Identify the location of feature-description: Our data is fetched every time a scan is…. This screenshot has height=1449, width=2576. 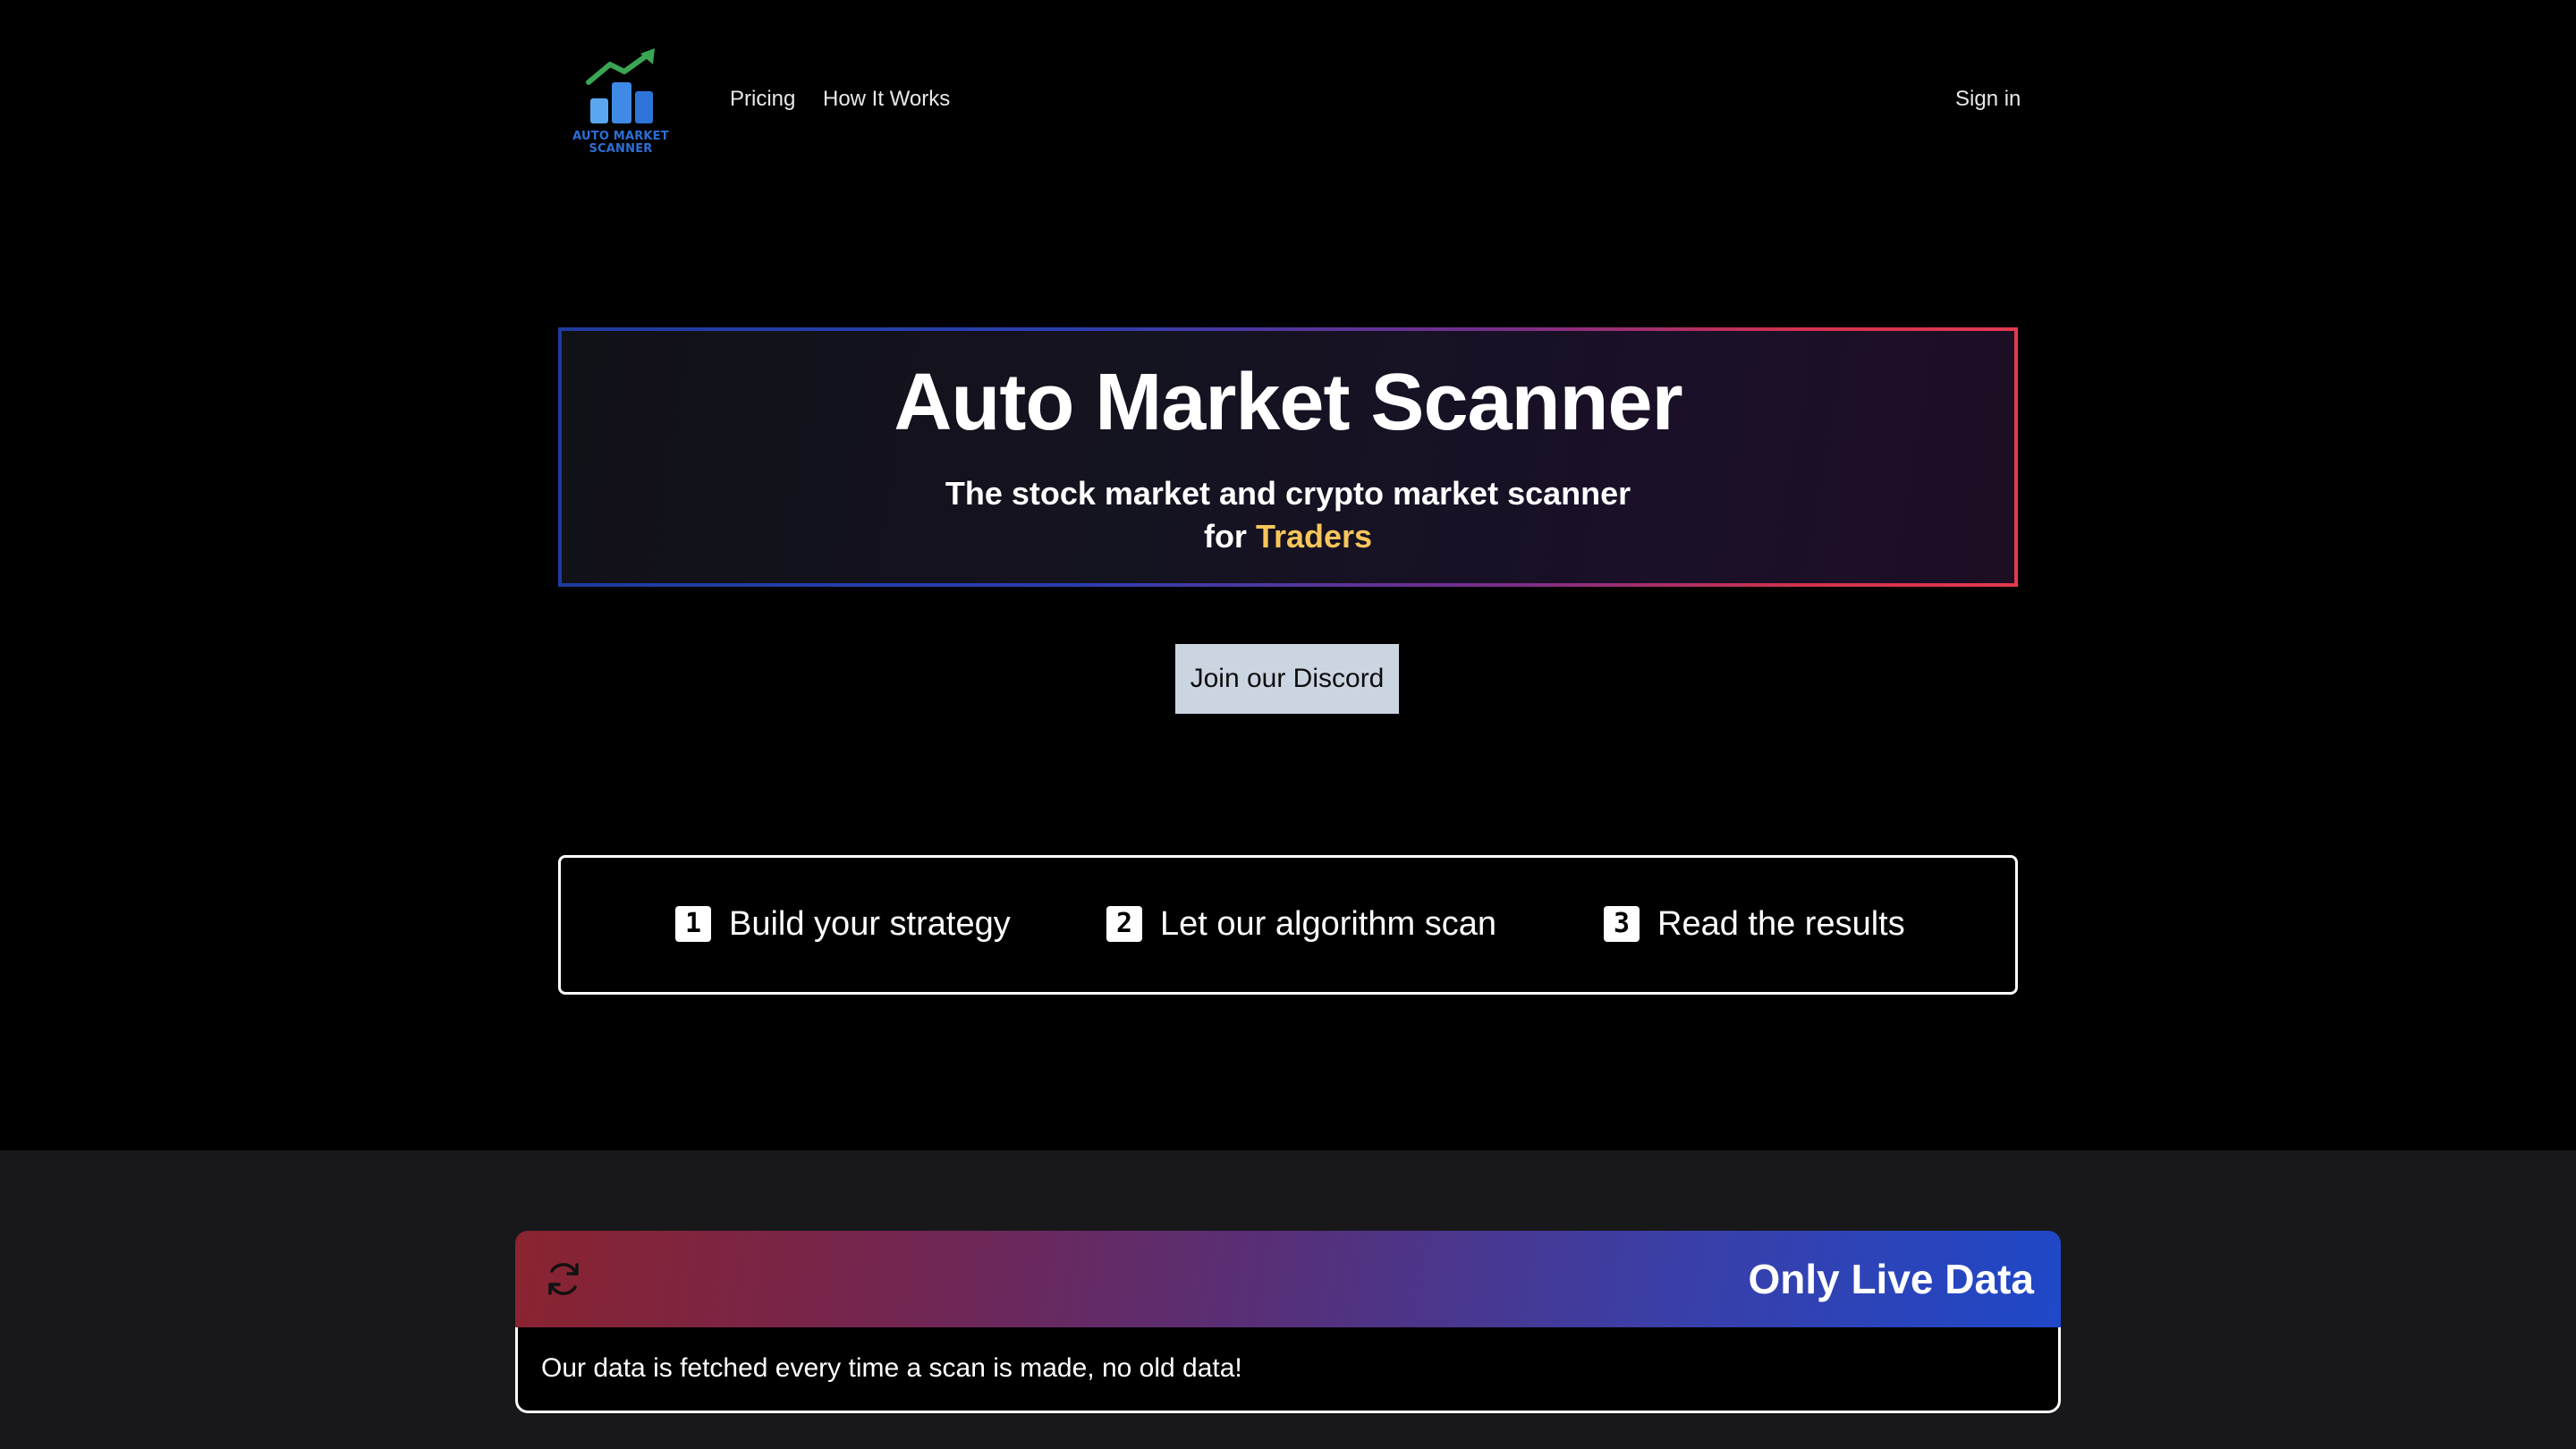
(891, 1368).